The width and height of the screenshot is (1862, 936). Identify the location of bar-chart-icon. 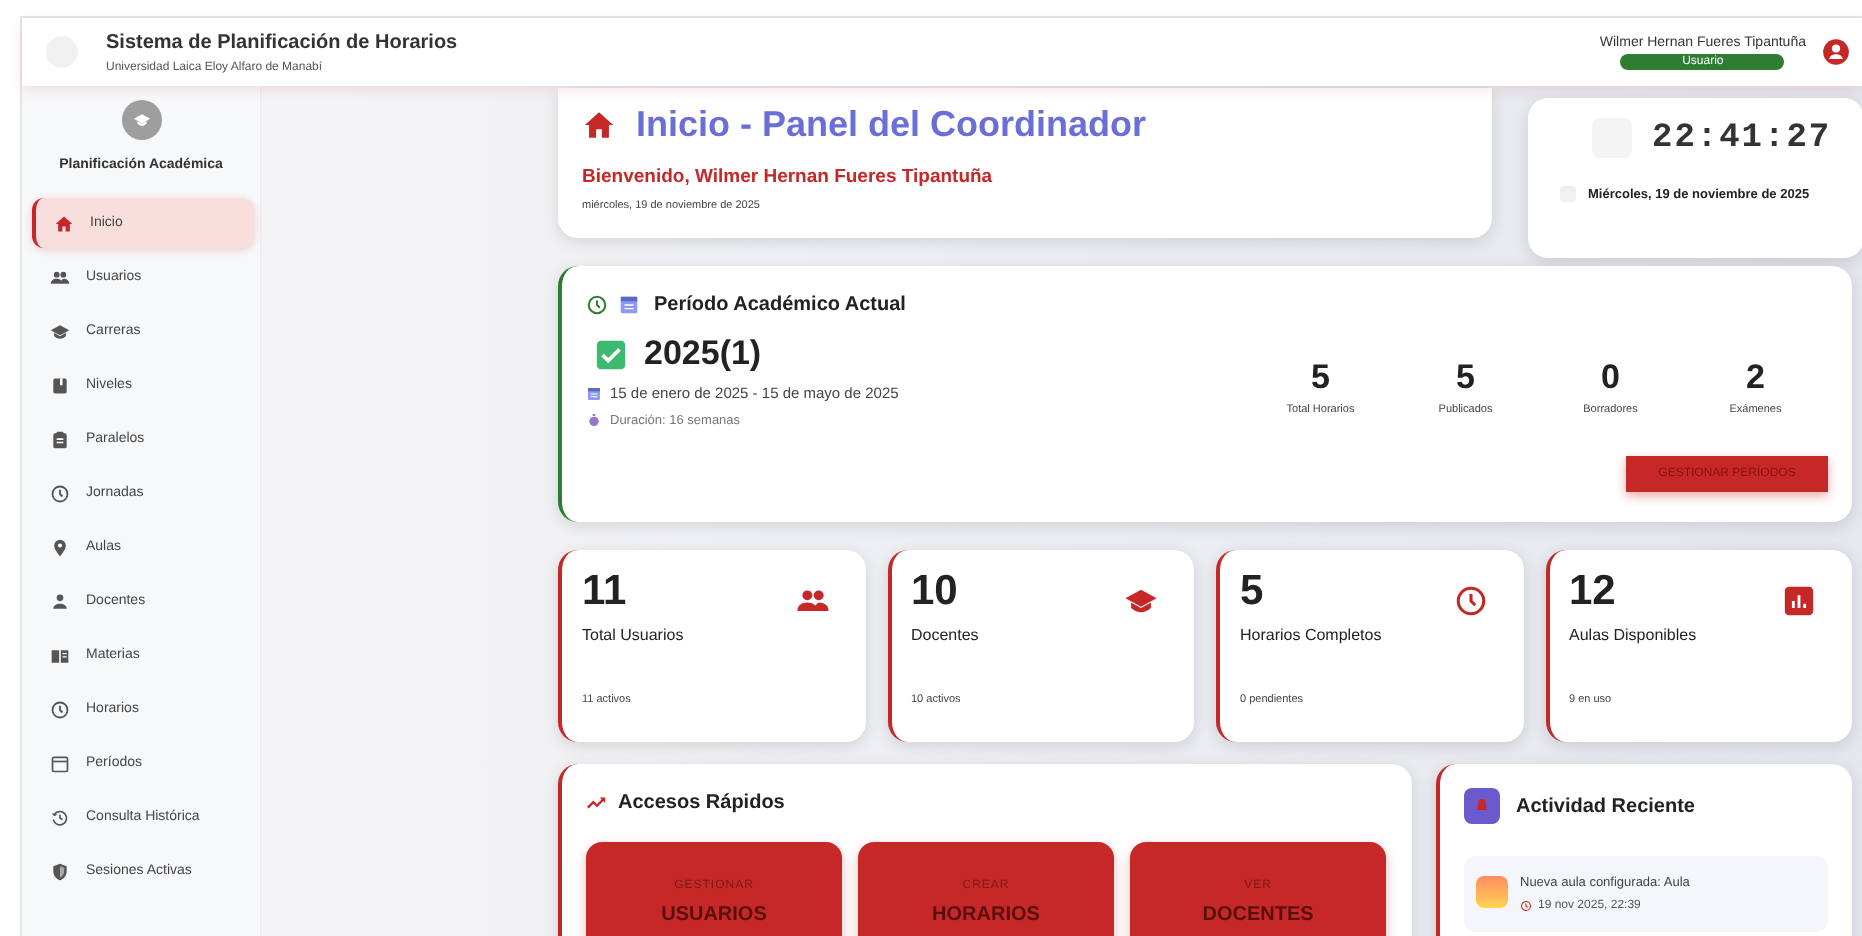
(1799, 601).